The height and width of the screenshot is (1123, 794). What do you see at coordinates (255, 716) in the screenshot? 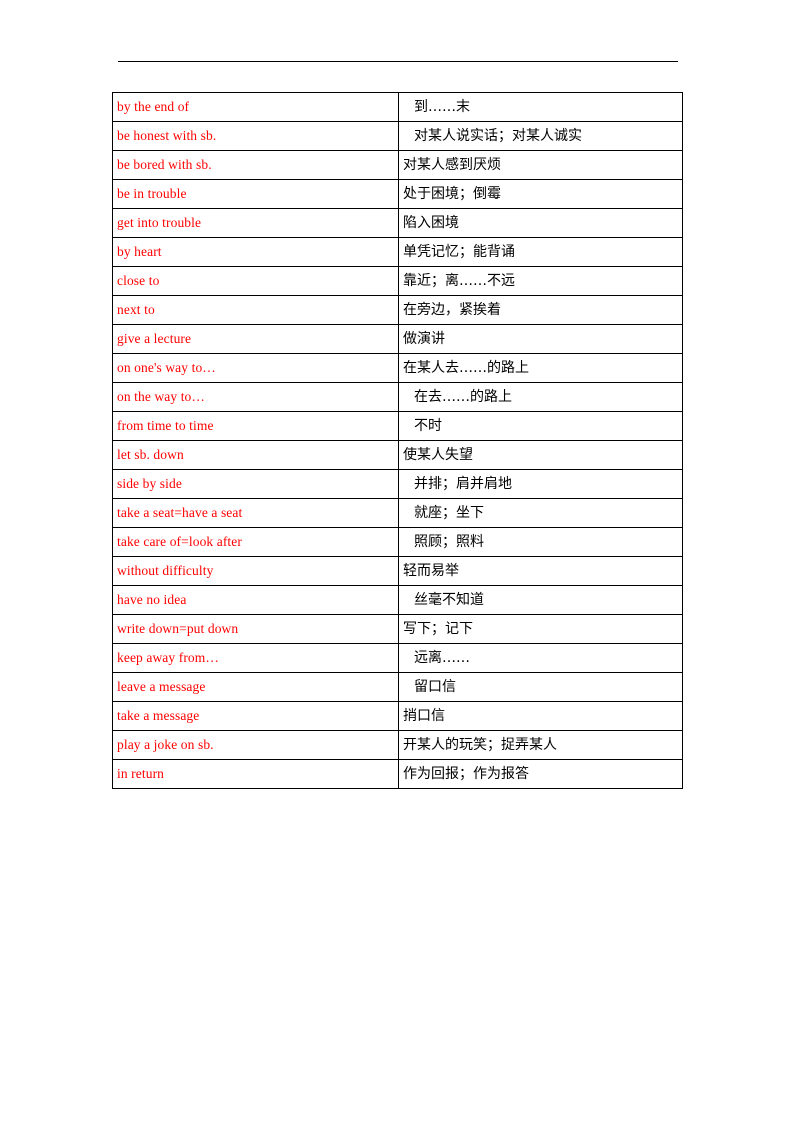
I see `english-phrase-cell: take a message` at bounding box center [255, 716].